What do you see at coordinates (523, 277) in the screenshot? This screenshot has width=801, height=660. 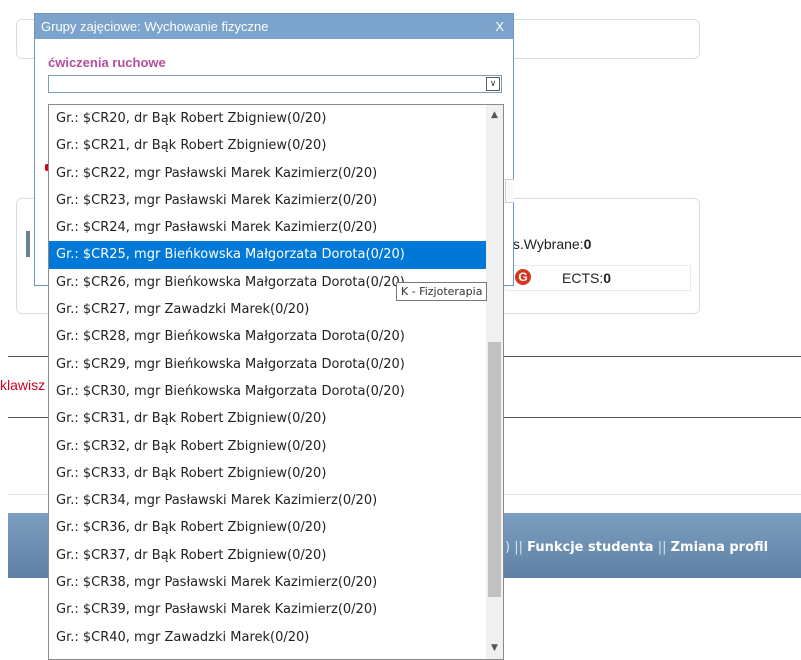 I see `g-logo-icon: G` at bounding box center [523, 277].